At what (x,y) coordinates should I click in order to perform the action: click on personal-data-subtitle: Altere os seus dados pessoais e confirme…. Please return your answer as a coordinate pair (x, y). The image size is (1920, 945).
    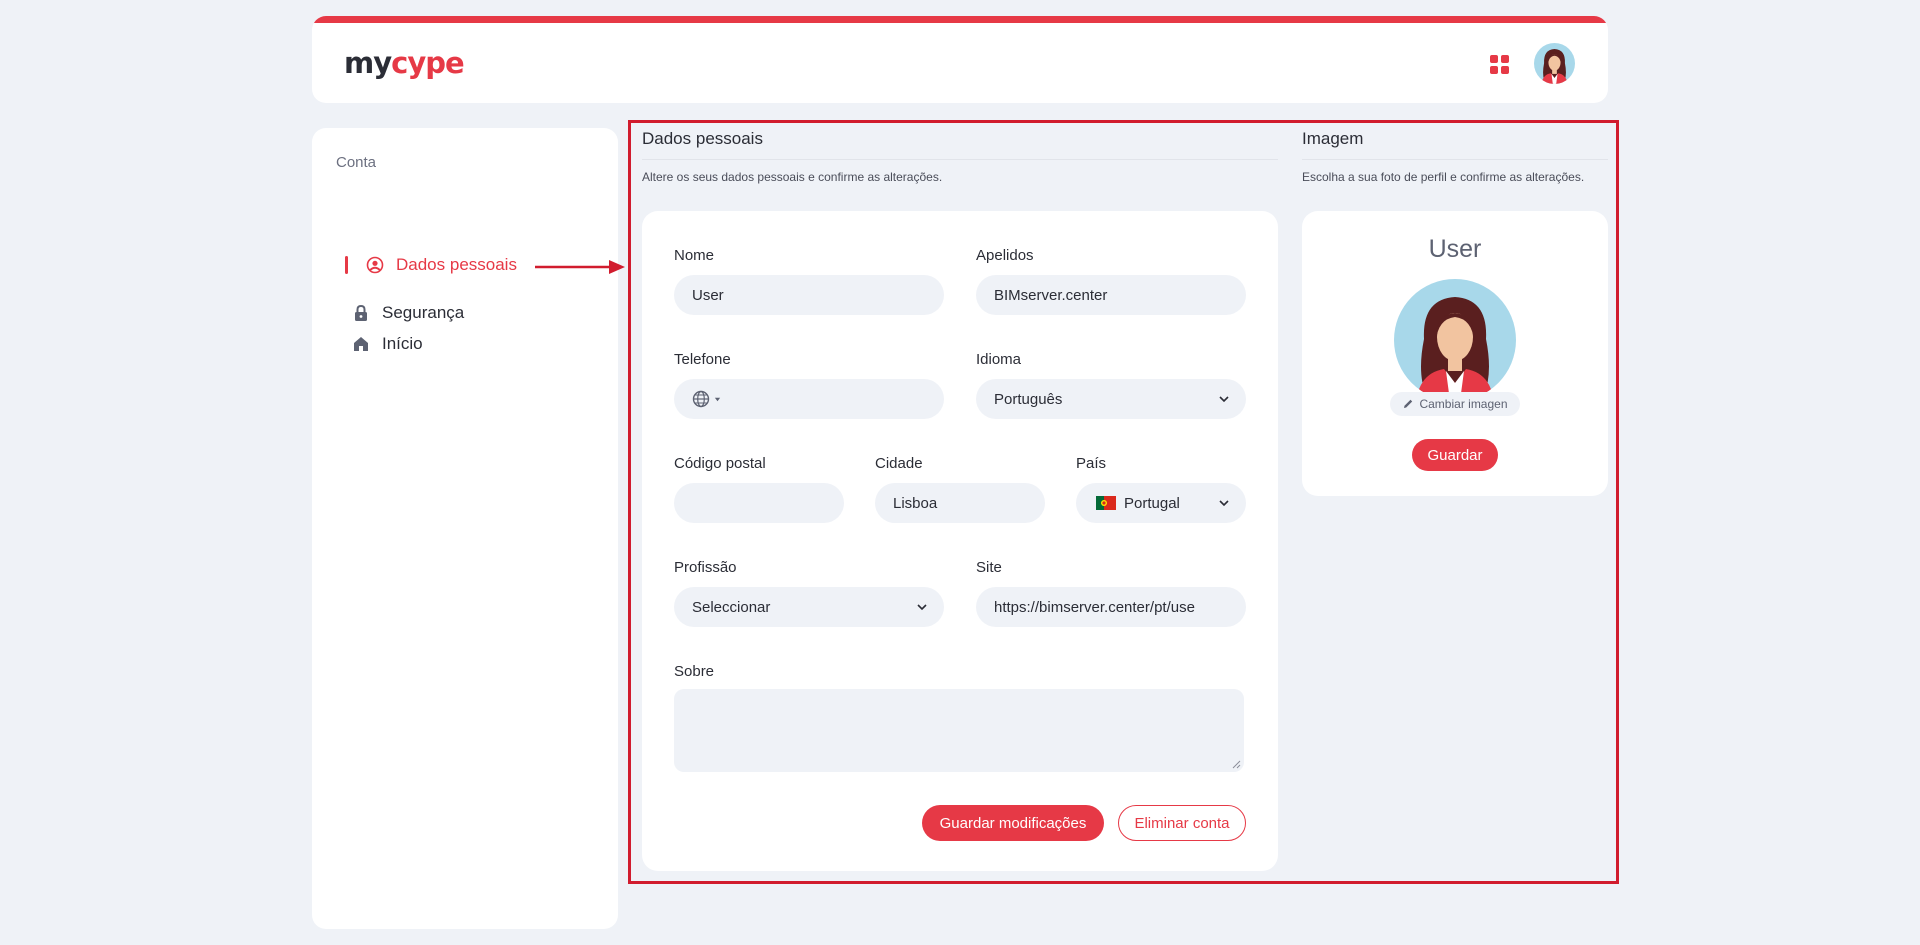
    Looking at the image, I should click on (792, 177).